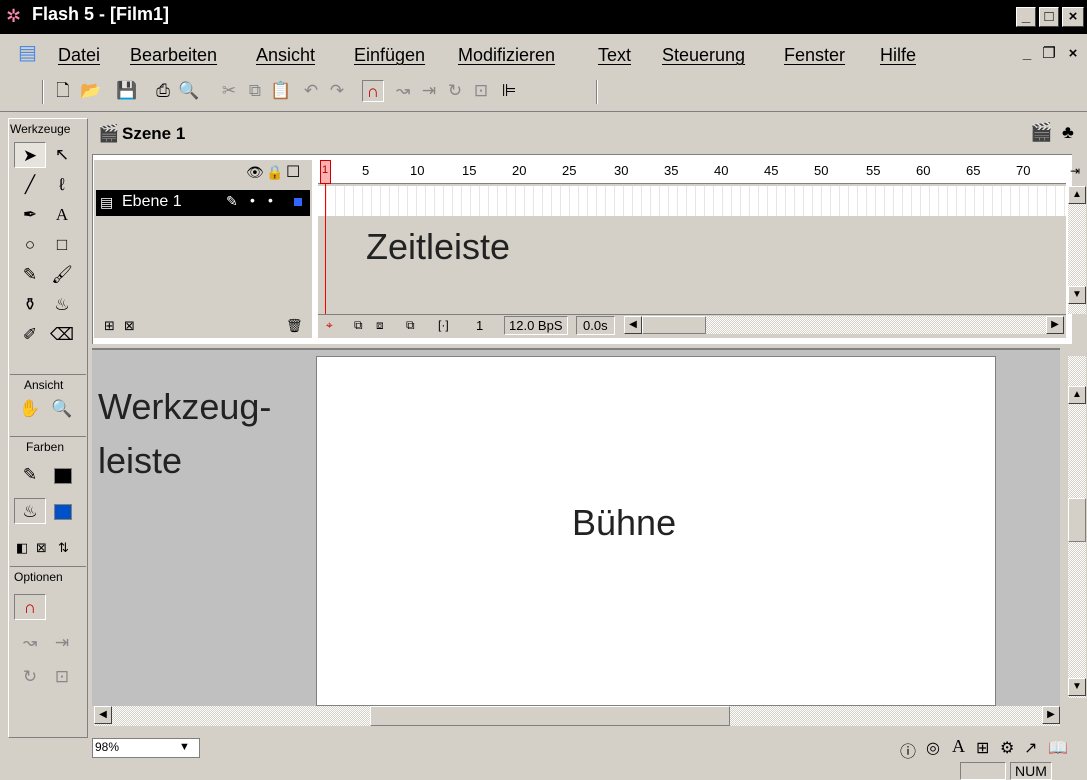 The width and height of the screenshot is (1087, 780). What do you see at coordinates (380, 325) in the screenshot?
I see `onion-outline-icon: ⧈` at bounding box center [380, 325].